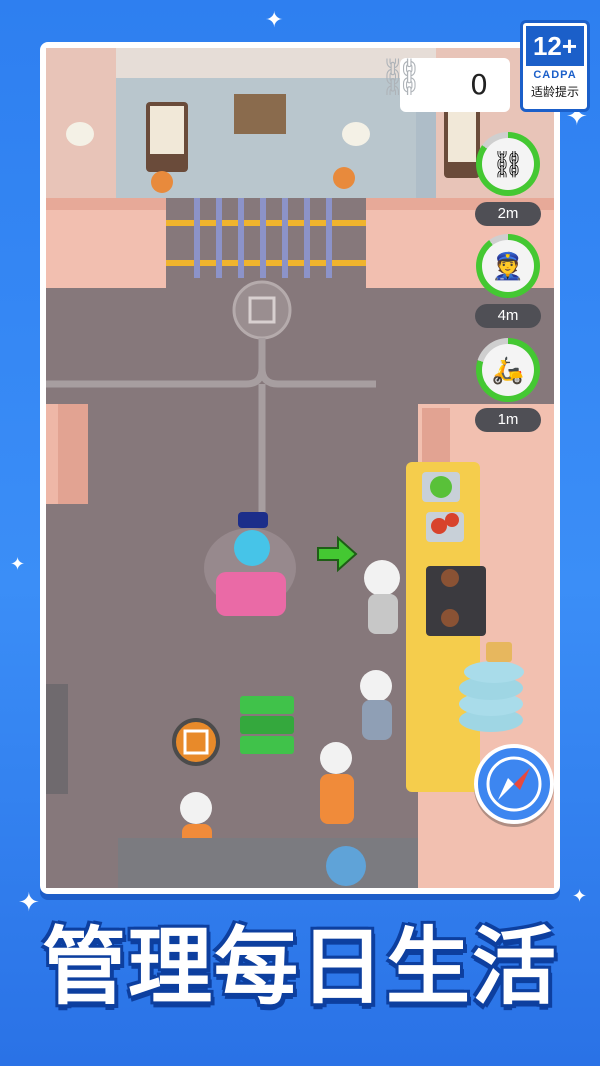  Describe the element at coordinates (252, 548) in the screenshot. I see `police-officer` at that location.